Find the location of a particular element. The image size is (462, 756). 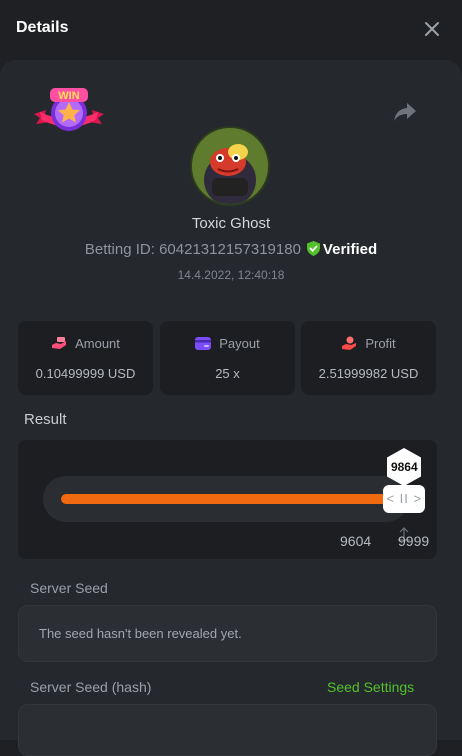

stat-amount: Amount 0.10499999 USD is located at coordinates (85, 358).